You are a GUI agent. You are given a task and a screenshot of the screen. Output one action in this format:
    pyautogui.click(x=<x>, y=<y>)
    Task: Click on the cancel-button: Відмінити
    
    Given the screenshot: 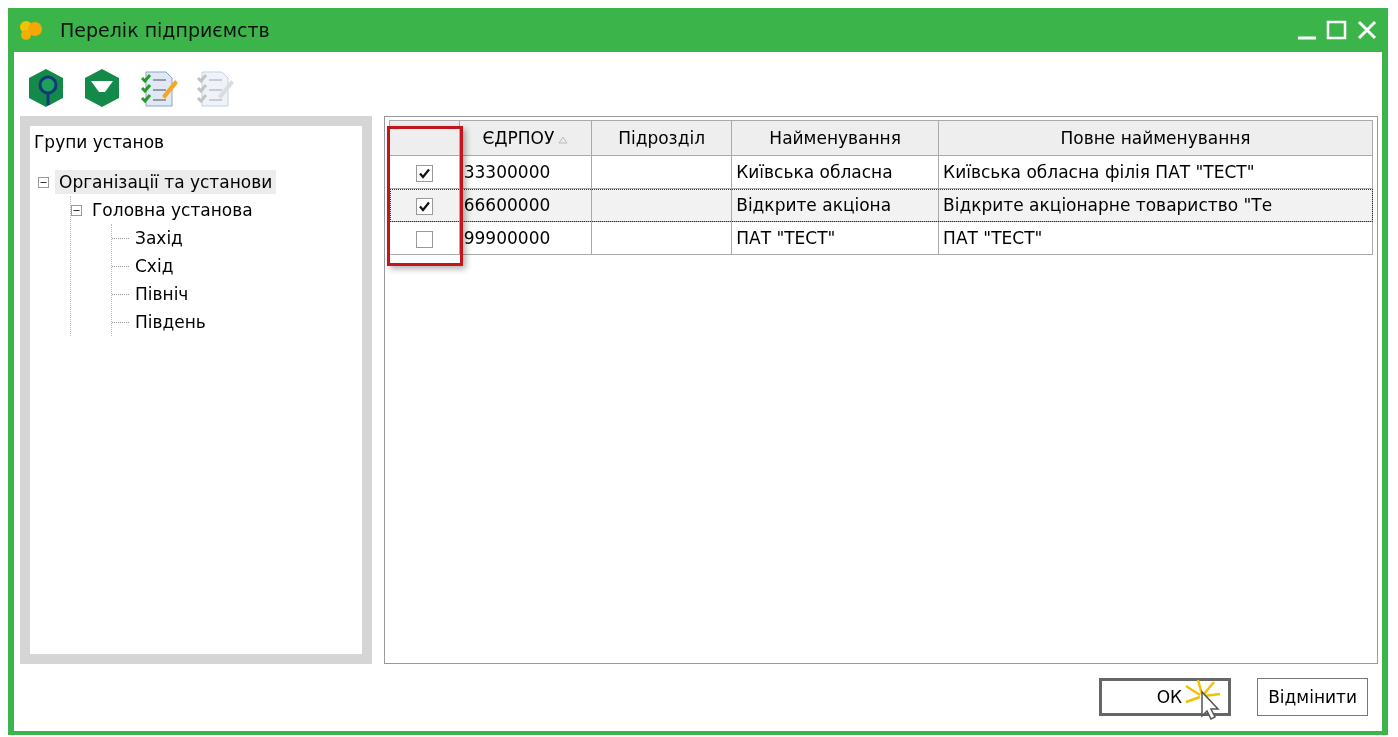 What is the action you would take?
    pyautogui.click(x=1312, y=697)
    